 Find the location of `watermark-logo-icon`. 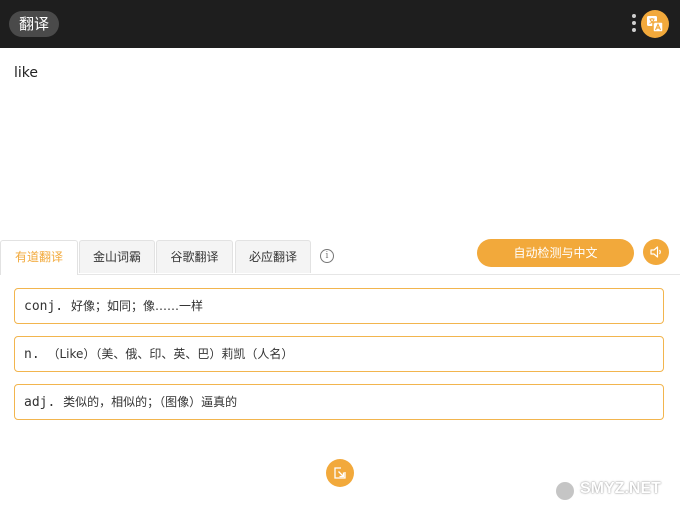

watermark-logo-icon is located at coordinates (565, 491).